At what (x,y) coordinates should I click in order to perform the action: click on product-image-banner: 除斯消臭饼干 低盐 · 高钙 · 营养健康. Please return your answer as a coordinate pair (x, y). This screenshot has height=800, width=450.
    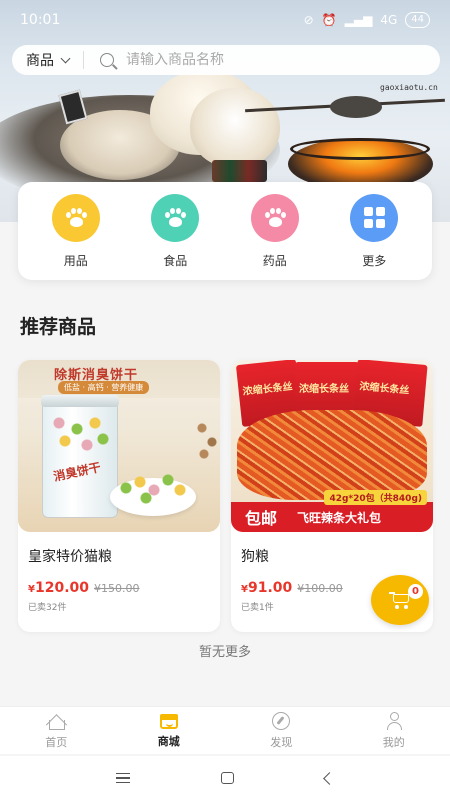
    Looking at the image, I should click on (119, 379).